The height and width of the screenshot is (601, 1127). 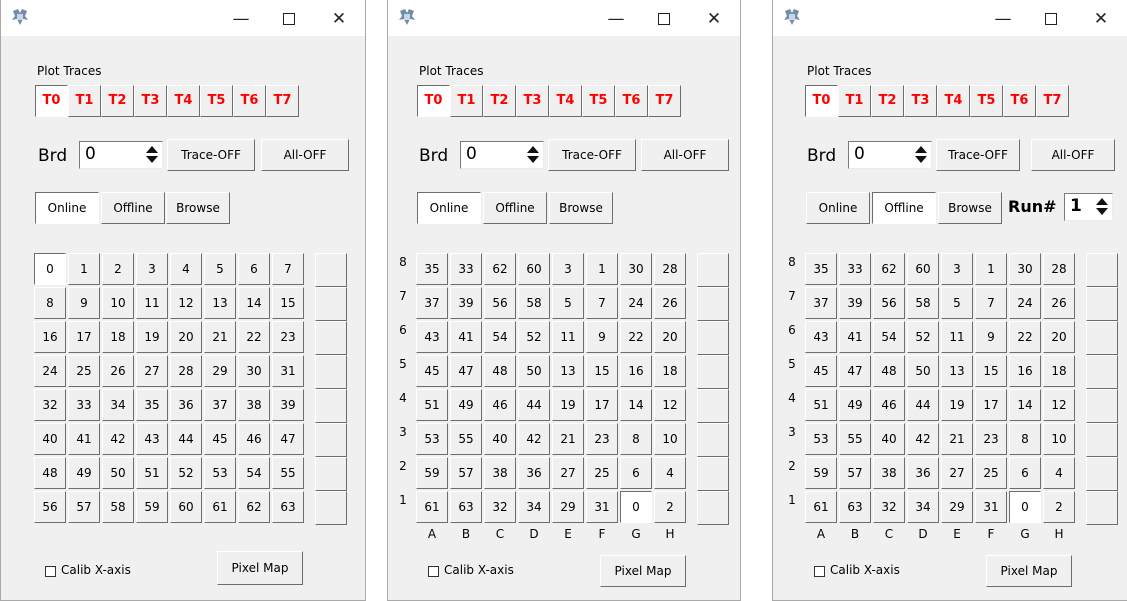 What do you see at coordinates (50, 337) in the screenshot?
I see `channel-cell: 16` at bounding box center [50, 337].